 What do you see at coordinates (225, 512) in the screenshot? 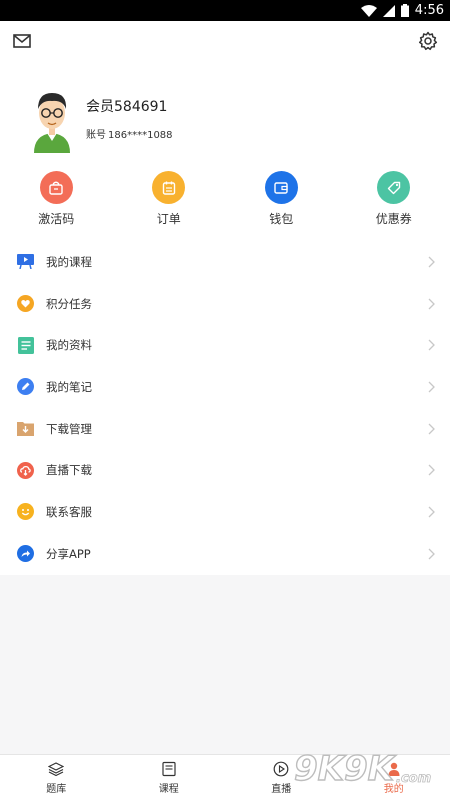
I see `menu-item-customer-service: 联系客服` at bounding box center [225, 512].